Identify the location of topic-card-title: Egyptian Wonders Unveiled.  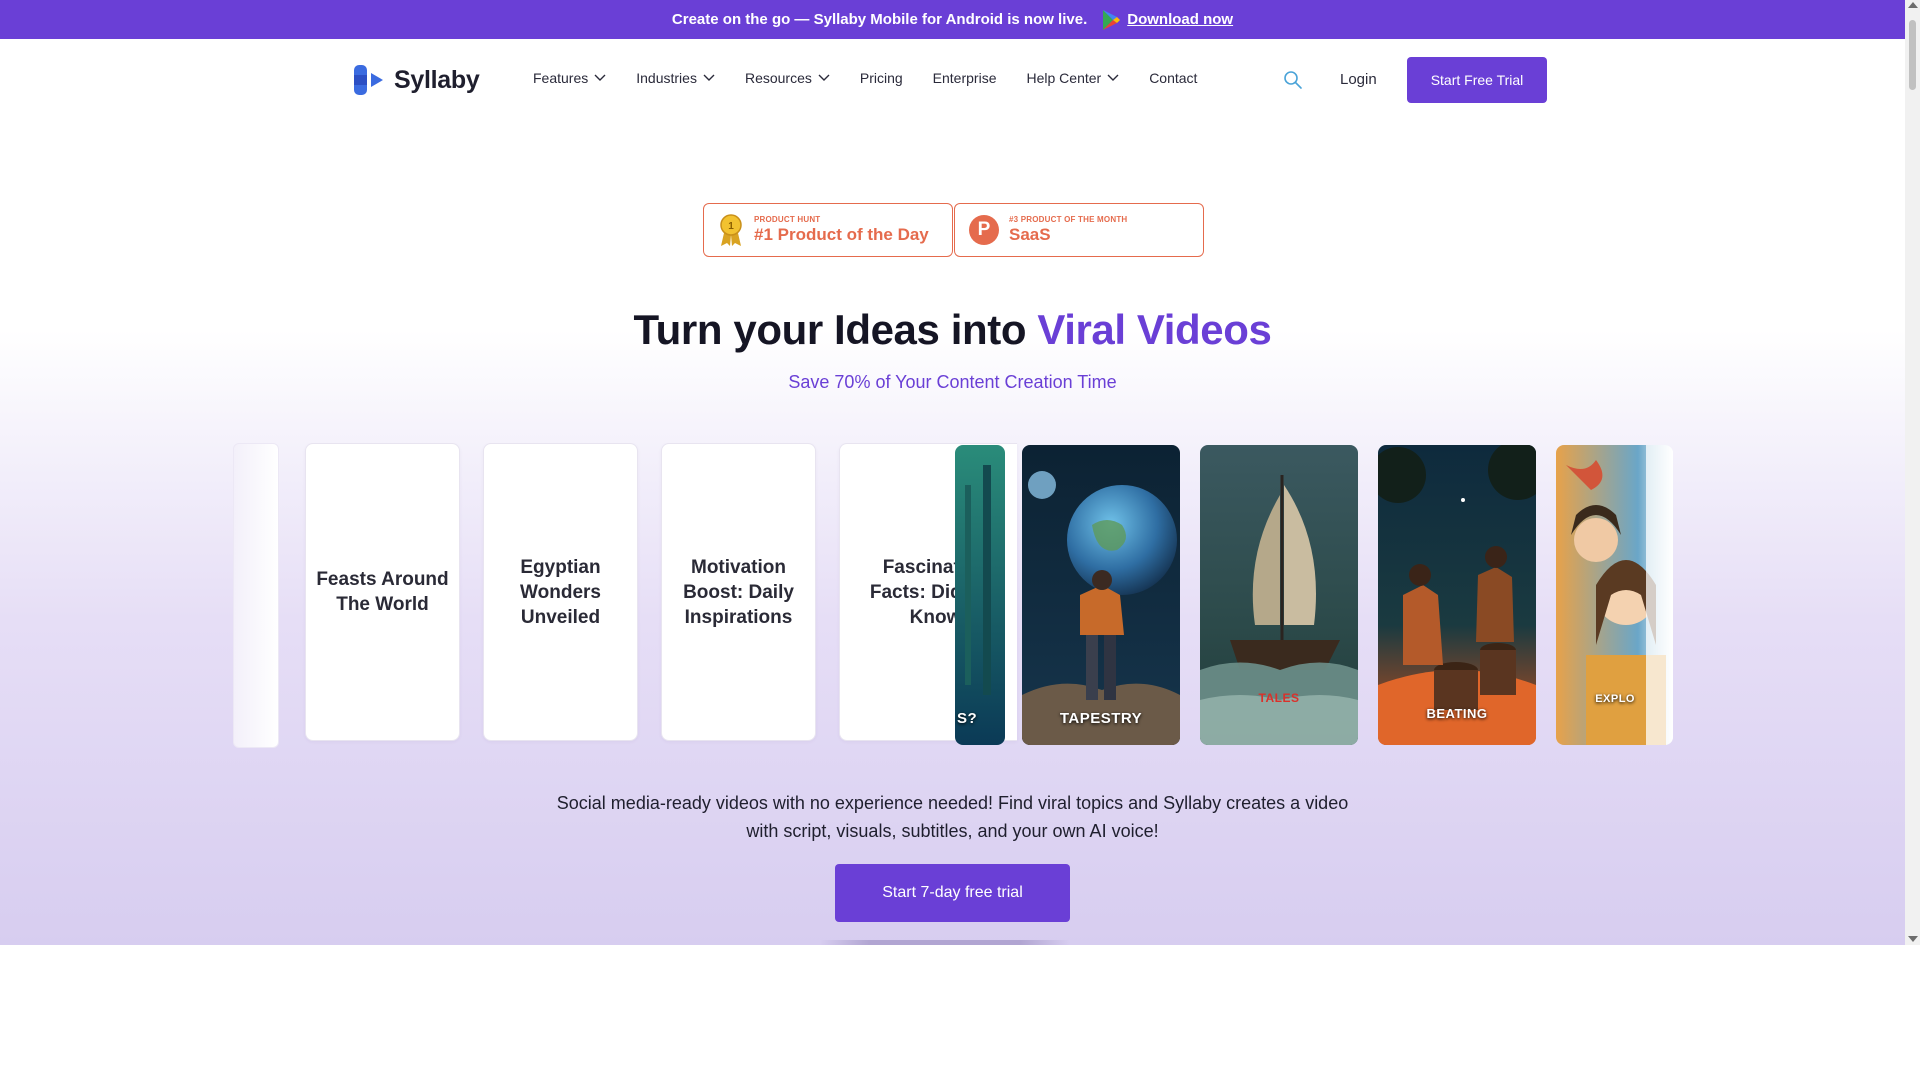
(560, 592).